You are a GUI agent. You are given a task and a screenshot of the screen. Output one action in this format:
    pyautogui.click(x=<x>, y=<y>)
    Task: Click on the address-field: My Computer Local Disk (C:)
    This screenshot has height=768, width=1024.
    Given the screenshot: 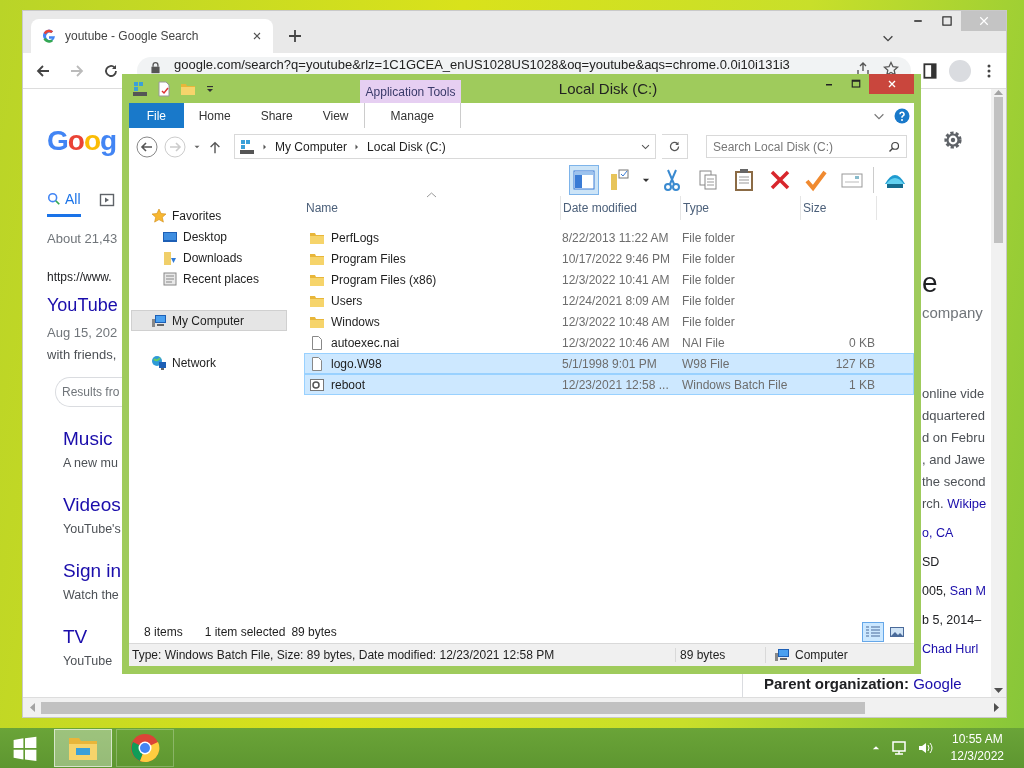 What is the action you would take?
    pyautogui.click(x=445, y=146)
    